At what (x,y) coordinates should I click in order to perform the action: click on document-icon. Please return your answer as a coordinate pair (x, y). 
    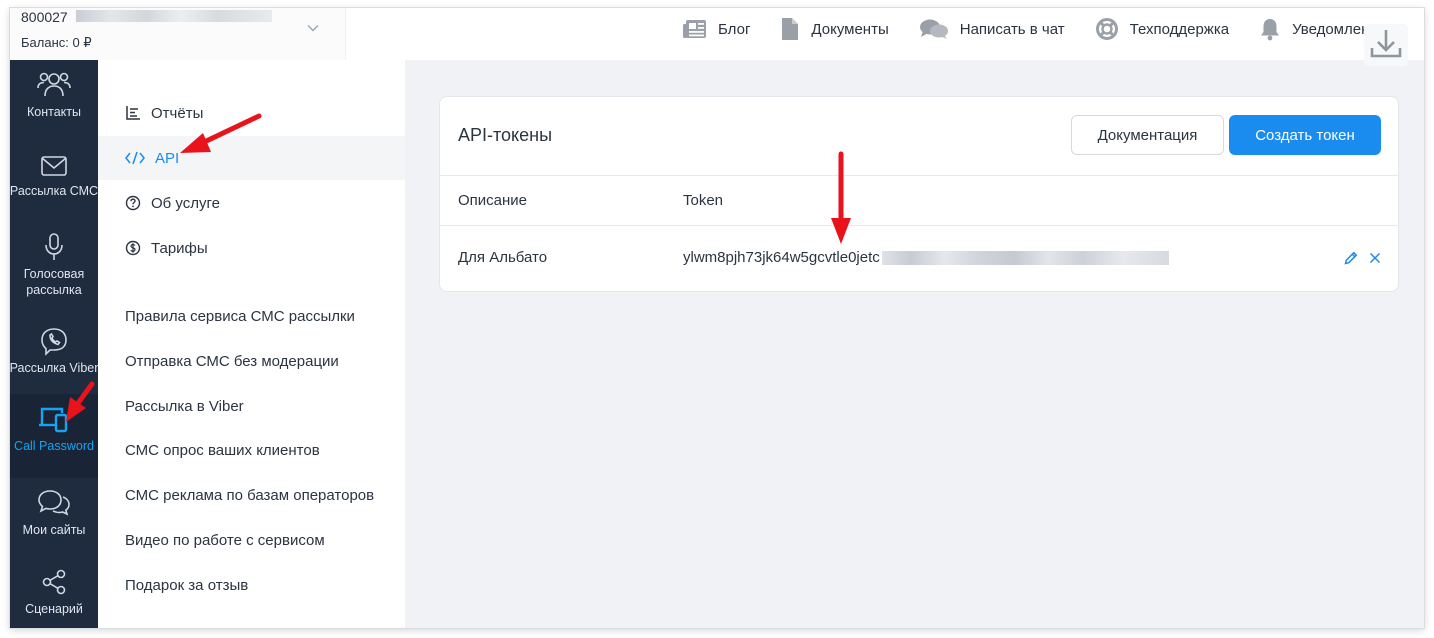
    Looking at the image, I should click on (790, 29).